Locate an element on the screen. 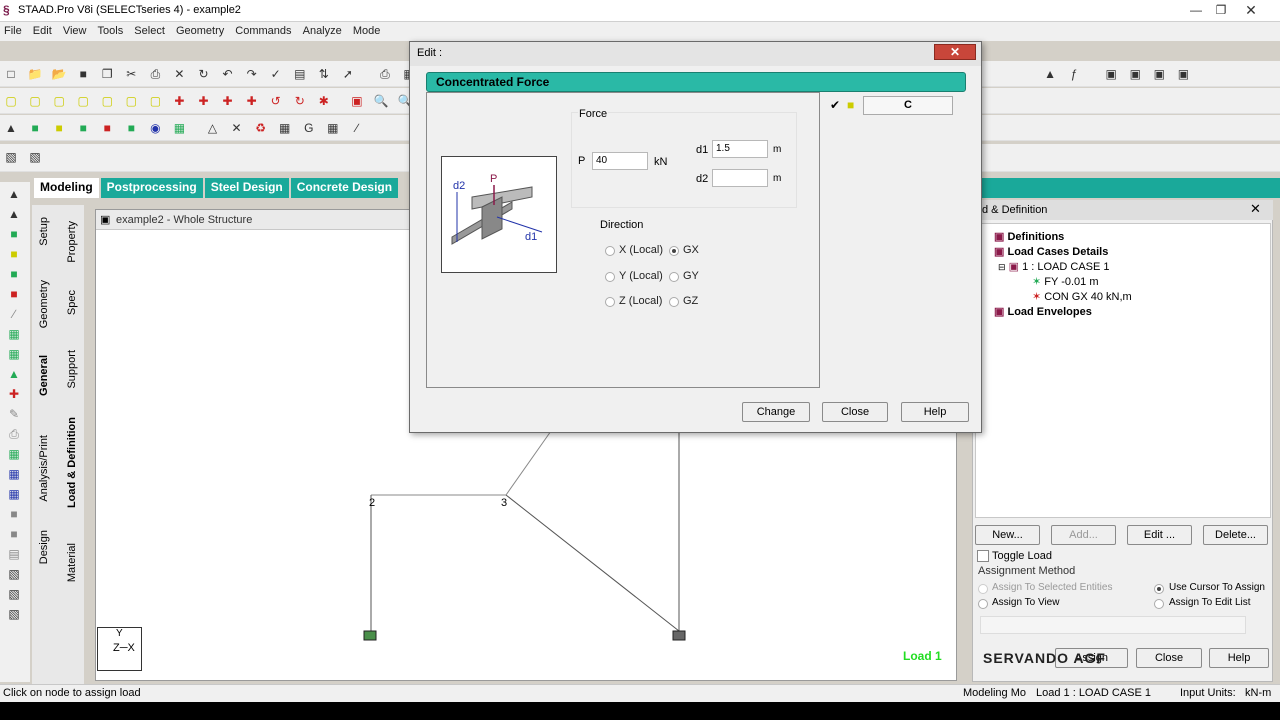  assign-edit-list-radio is located at coordinates (1159, 604).